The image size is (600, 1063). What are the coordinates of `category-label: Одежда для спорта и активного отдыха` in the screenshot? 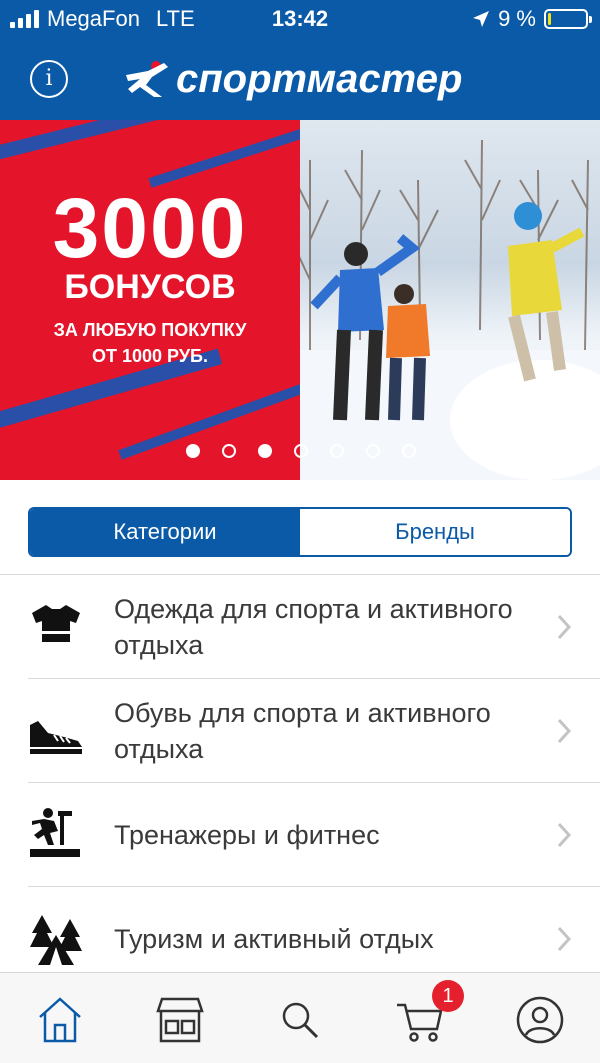 It's located at (313, 626).